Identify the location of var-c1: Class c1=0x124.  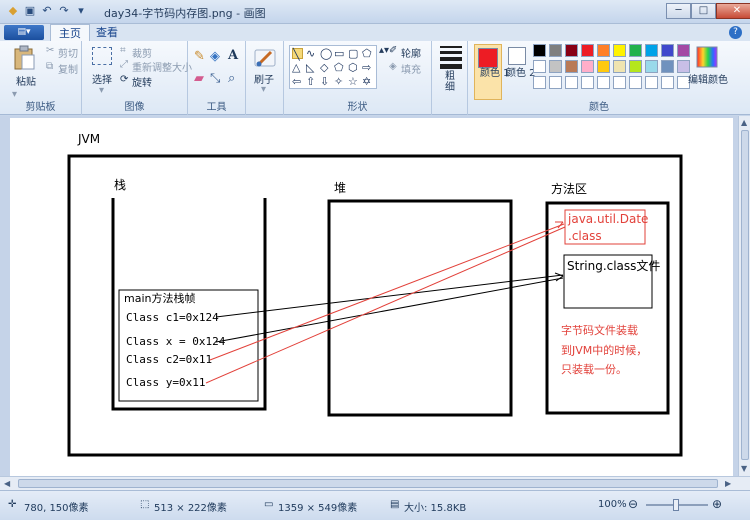
(172, 317).